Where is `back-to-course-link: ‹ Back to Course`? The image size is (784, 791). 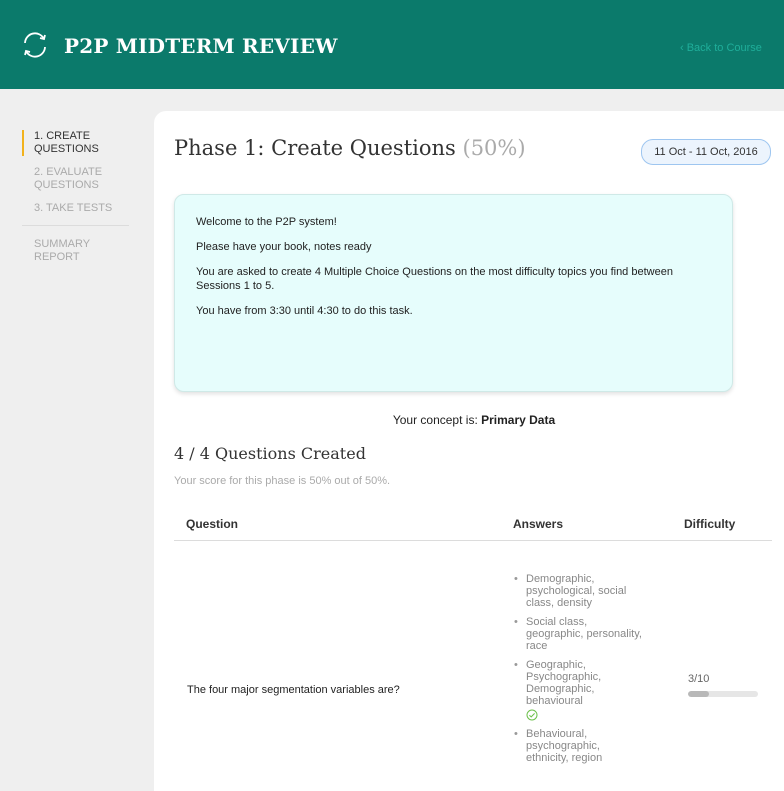
back-to-course-link: ‹ Back to Course is located at coordinates (721, 48).